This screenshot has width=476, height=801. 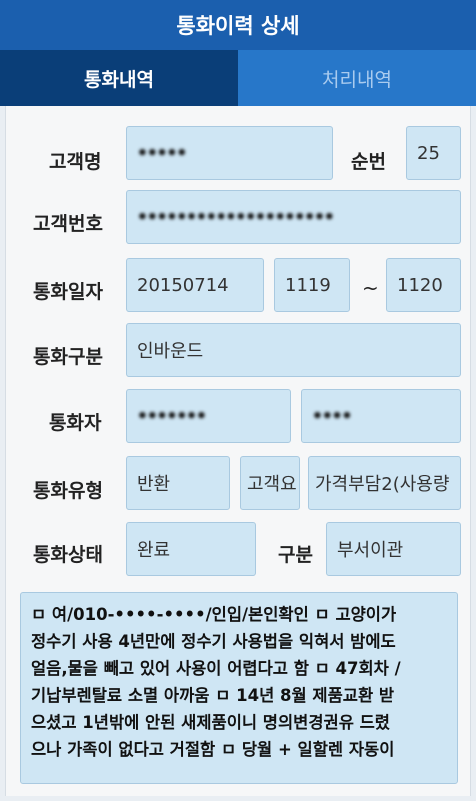 What do you see at coordinates (332, 416) in the screenshot?
I see `caller-masked-2: ••••` at bounding box center [332, 416].